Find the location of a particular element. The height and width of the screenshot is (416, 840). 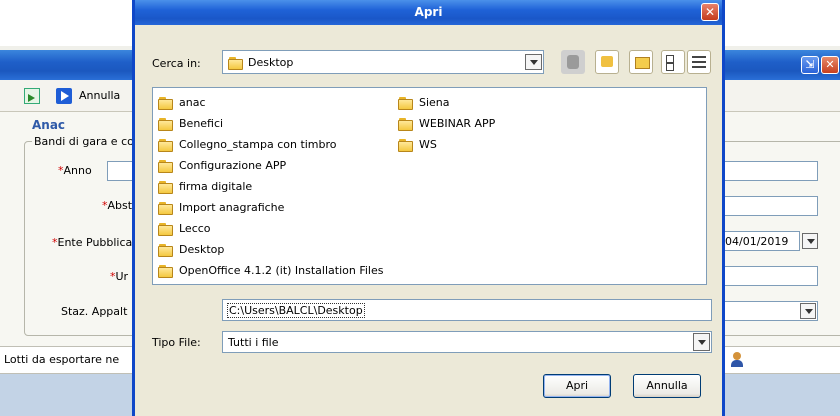

save-icon is located at coordinates (32, 96).